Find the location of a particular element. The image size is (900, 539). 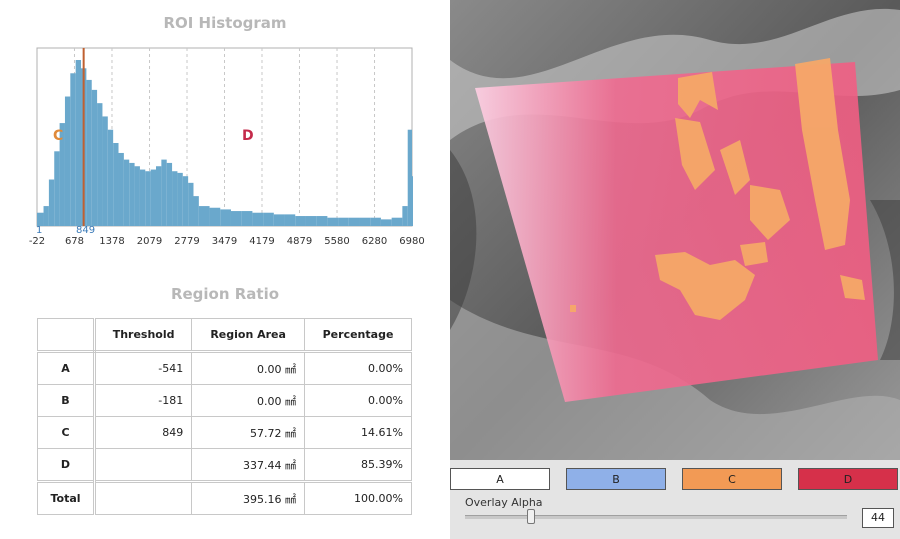

table-header-row: Threshold Region Area Percentage is located at coordinates (224, 335).